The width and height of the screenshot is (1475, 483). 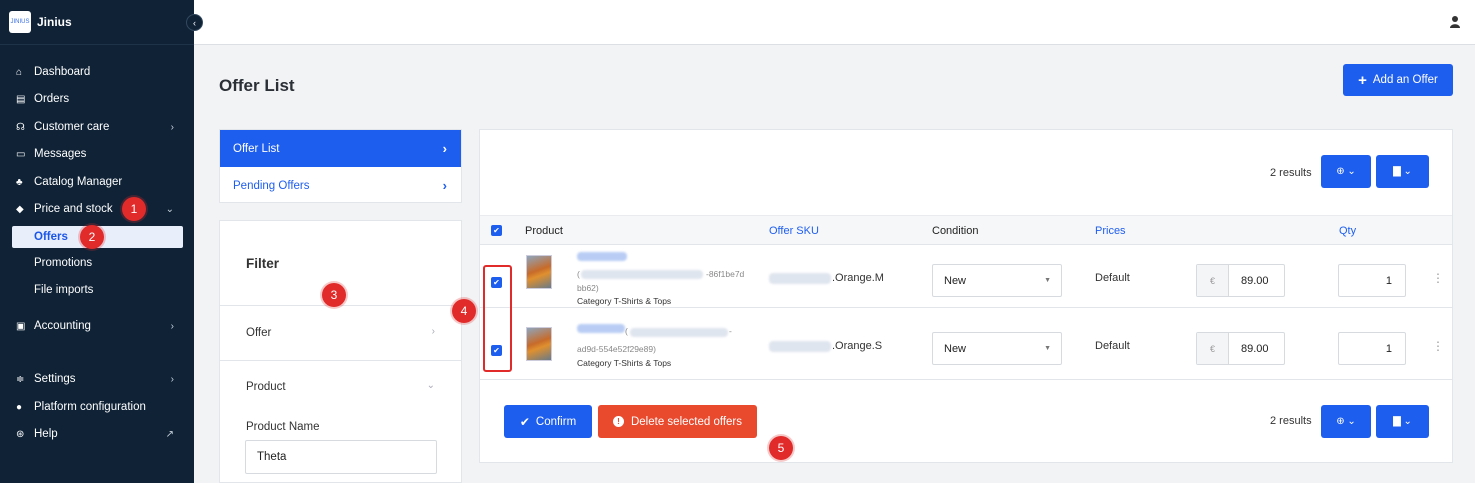 What do you see at coordinates (20, 434) in the screenshot?
I see `lifebuoy-icon: ⊛` at bounding box center [20, 434].